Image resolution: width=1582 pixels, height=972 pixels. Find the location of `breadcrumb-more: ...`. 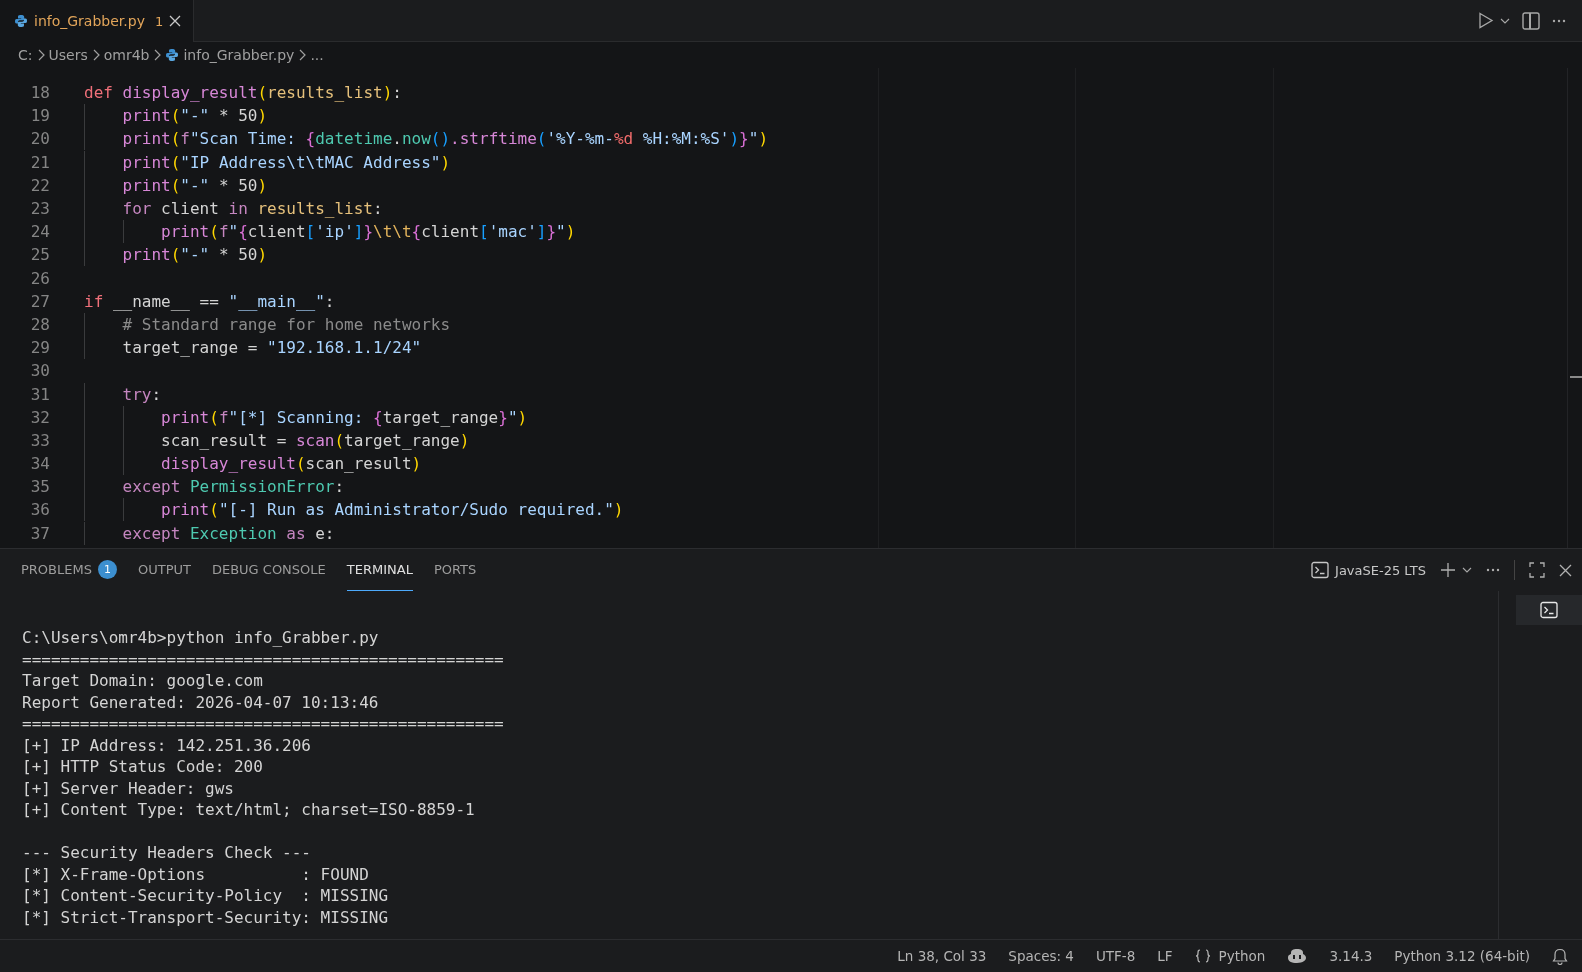

breadcrumb-more: ... is located at coordinates (317, 55).